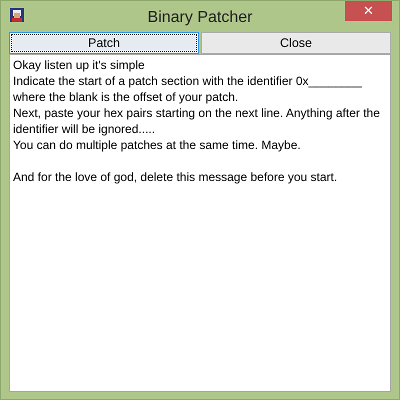  Describe the element at coordinates (188, 81) in the screenshot. I see `text-line: Indicate the start of a patch section with the identifier 0x________` at that location.